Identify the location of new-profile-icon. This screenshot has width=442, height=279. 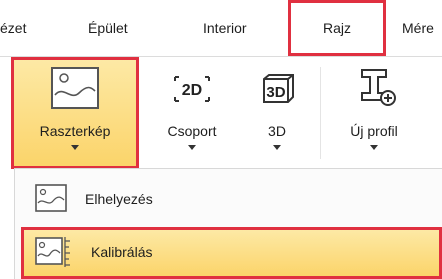
(378, 87).